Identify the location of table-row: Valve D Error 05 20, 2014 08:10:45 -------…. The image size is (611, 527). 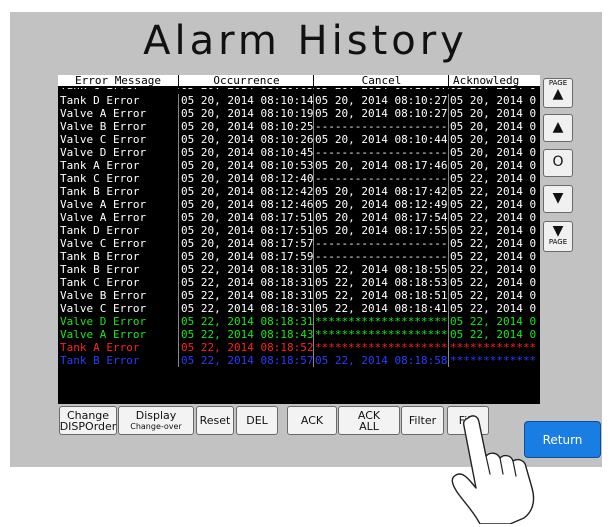
(299, 152).